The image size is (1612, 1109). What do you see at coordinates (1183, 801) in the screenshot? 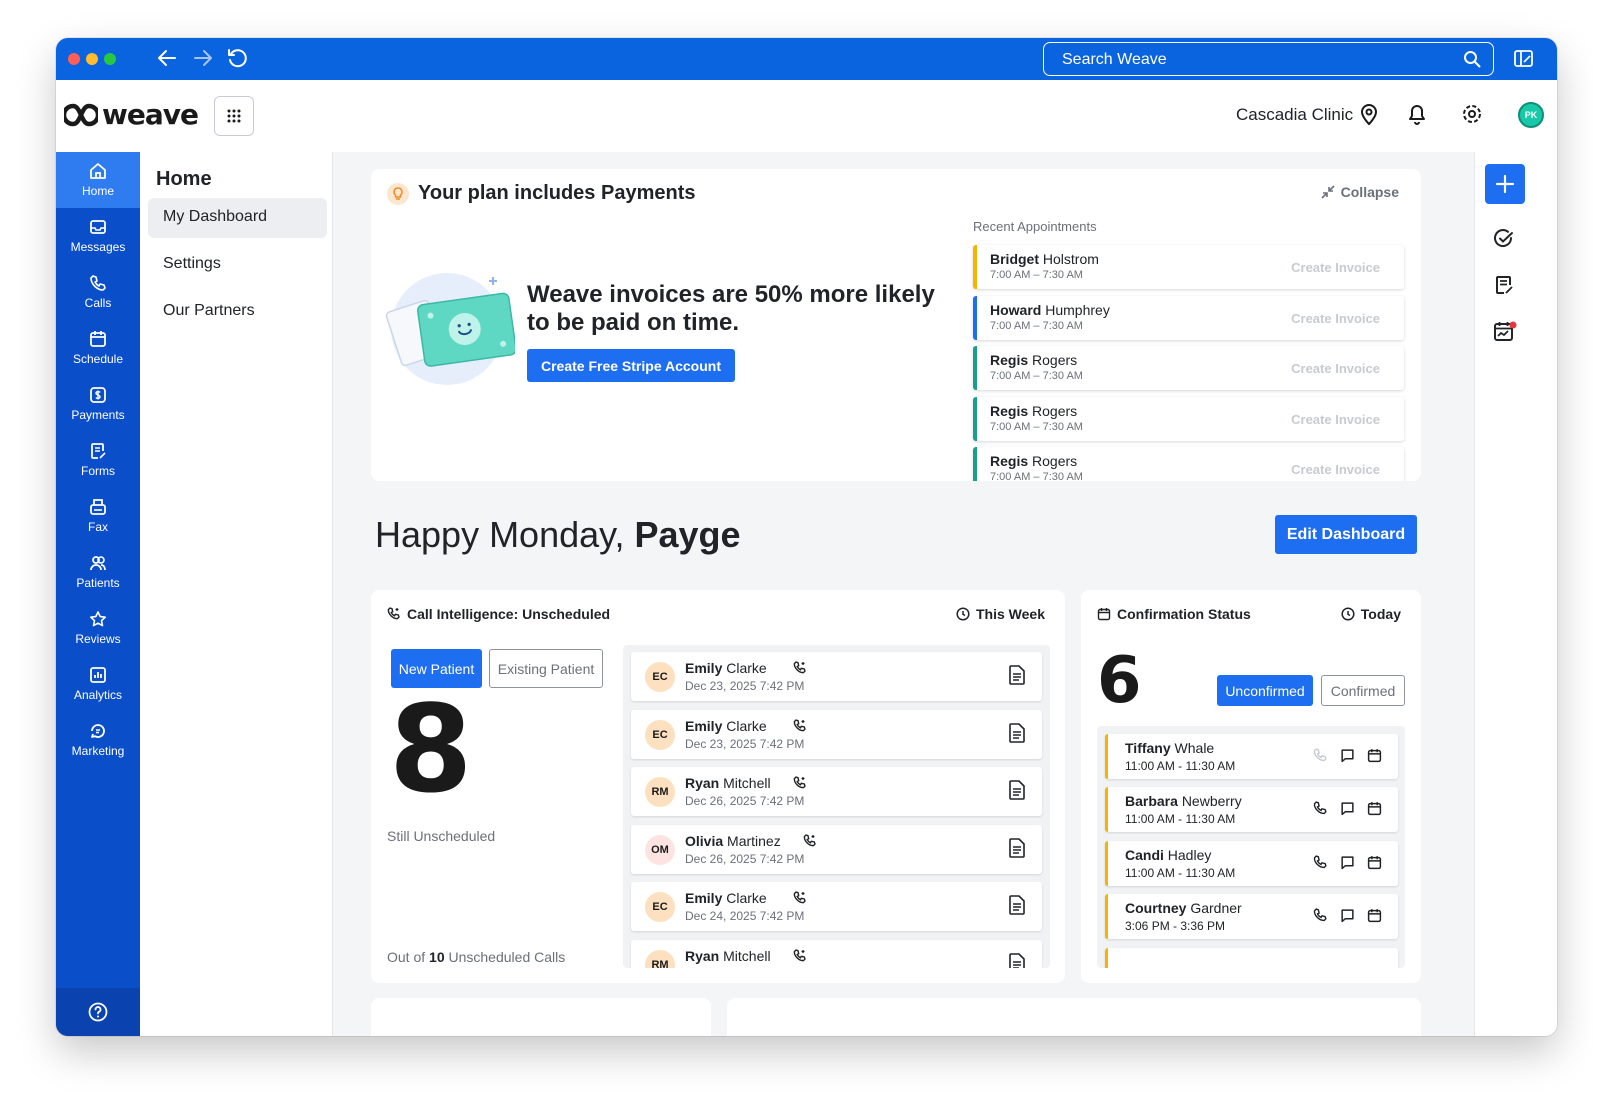
I see `patient-name: Barbara Newberry` at bounding box center [1183, 801].